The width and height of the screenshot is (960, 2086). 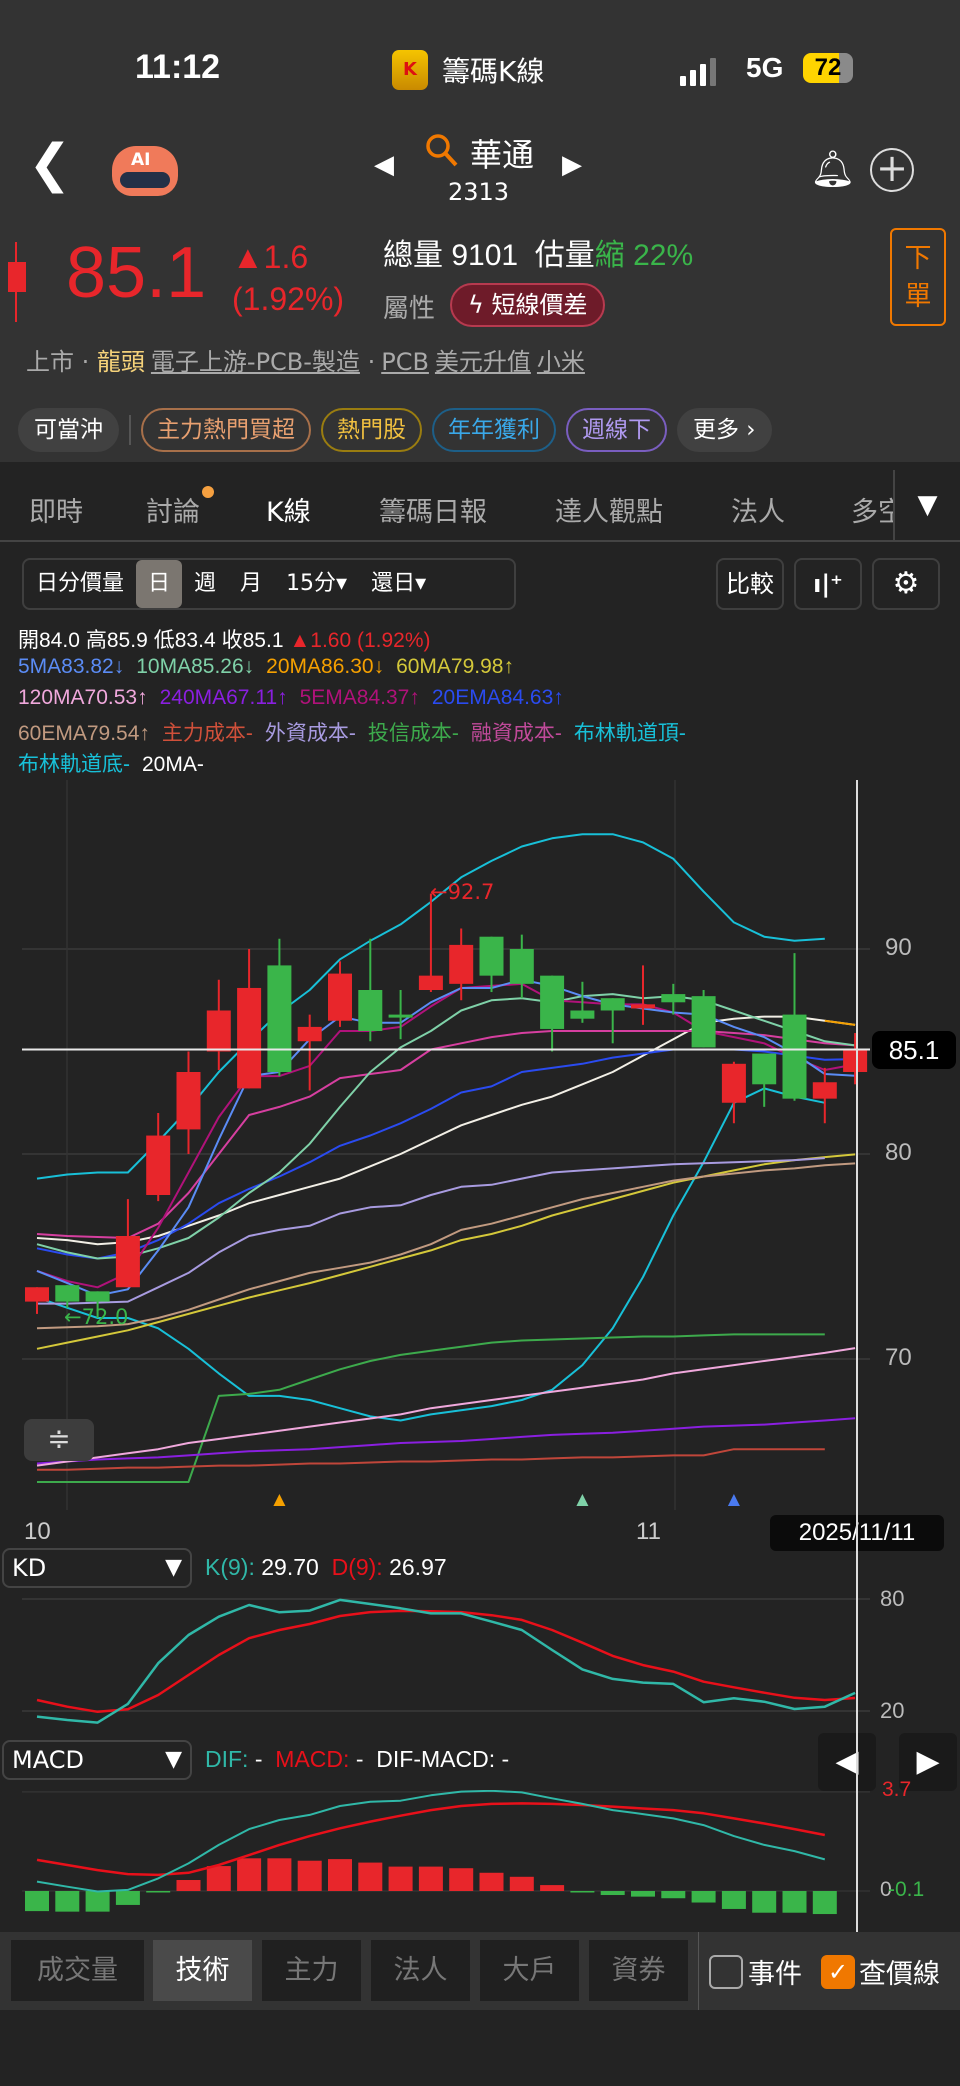 I want to click on tag-market: 上市, so click(x=50, y=362).